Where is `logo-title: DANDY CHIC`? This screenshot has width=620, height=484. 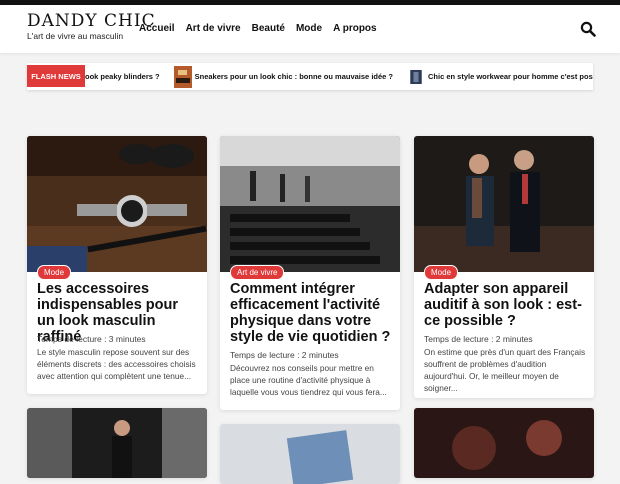
logo-title: DANDY CHIC is located at coordinates (91, 21).